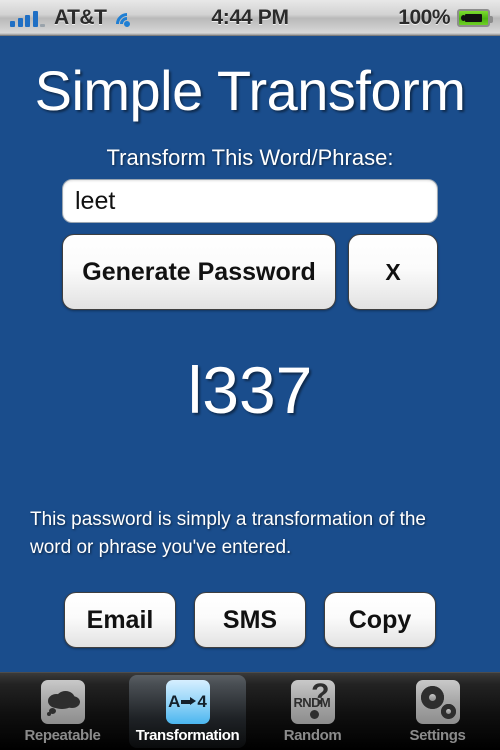  What do you see at coordinates (199, 272) in the screenshot?
I see `generate-password-button: Generate Password` at bounding box center [199, 272].